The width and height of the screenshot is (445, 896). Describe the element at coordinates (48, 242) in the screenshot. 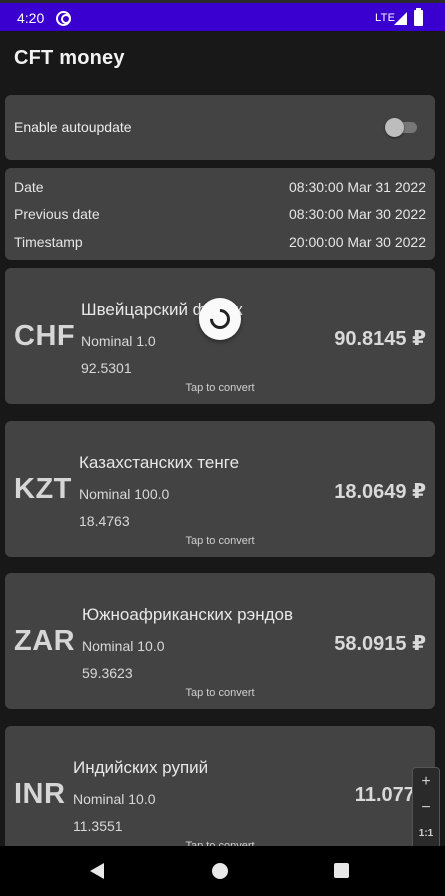

I see `timestamp-label: Timestamp` at that location.